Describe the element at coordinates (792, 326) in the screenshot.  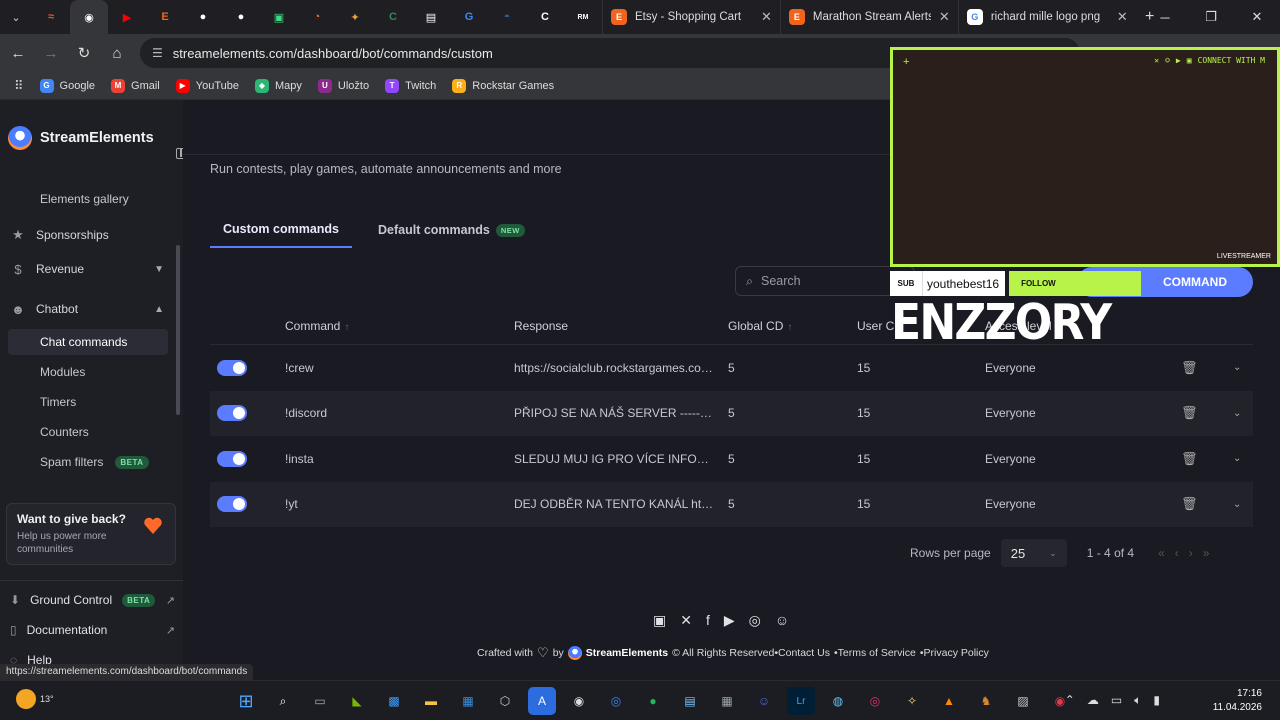
I see `header-global-cd: Global CD ↑` at that location.